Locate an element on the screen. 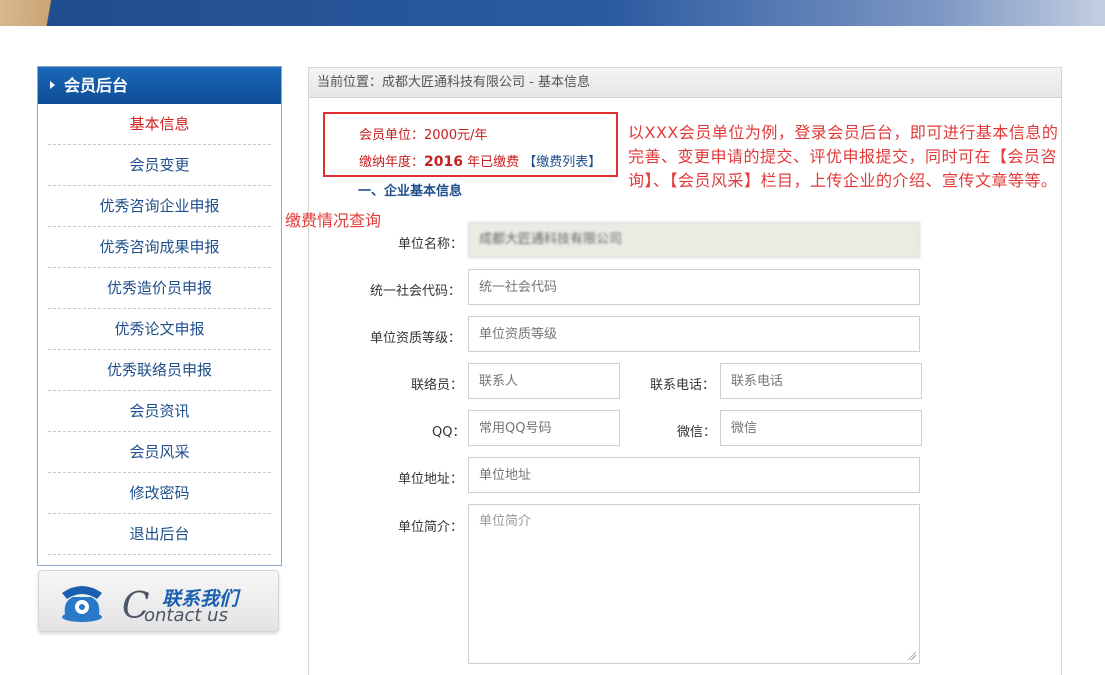 The image size is (1105, 675). company-name-label: 单位名称： is located at coordinates (431, 244).